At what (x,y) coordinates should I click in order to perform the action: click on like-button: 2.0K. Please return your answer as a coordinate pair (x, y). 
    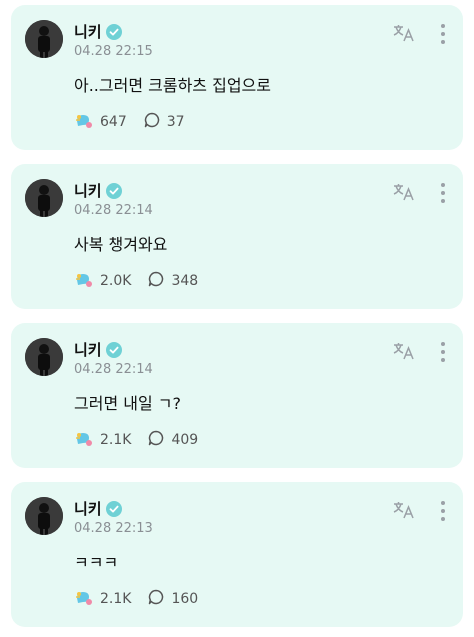
    Looking at the image, I should click on (102, 281).